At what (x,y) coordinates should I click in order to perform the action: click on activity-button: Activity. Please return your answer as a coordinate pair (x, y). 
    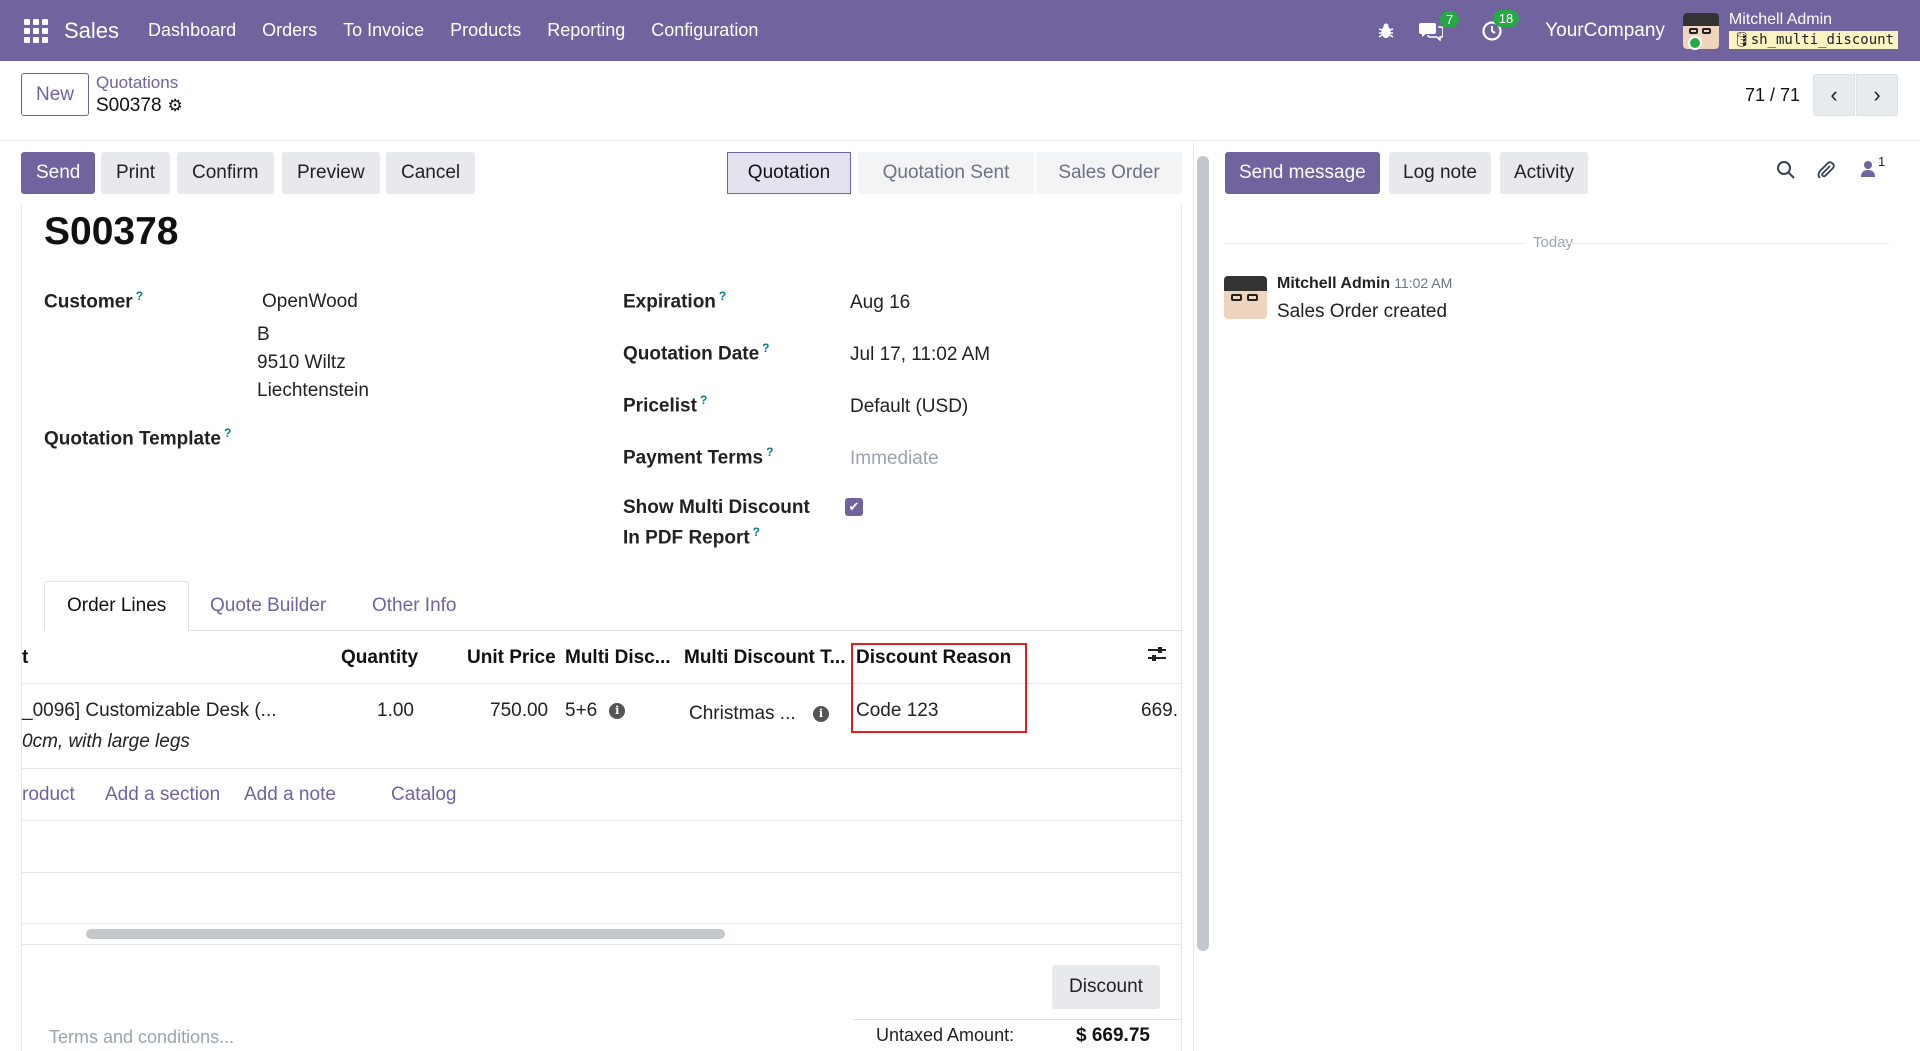
    Looking at the image, I should click on (1544, 173).